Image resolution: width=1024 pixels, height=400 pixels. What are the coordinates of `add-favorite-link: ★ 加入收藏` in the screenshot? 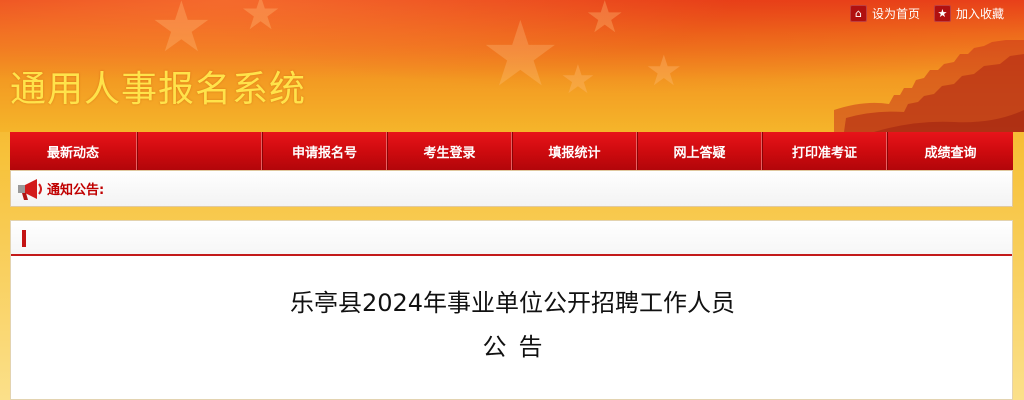 It's located at (968, 13).